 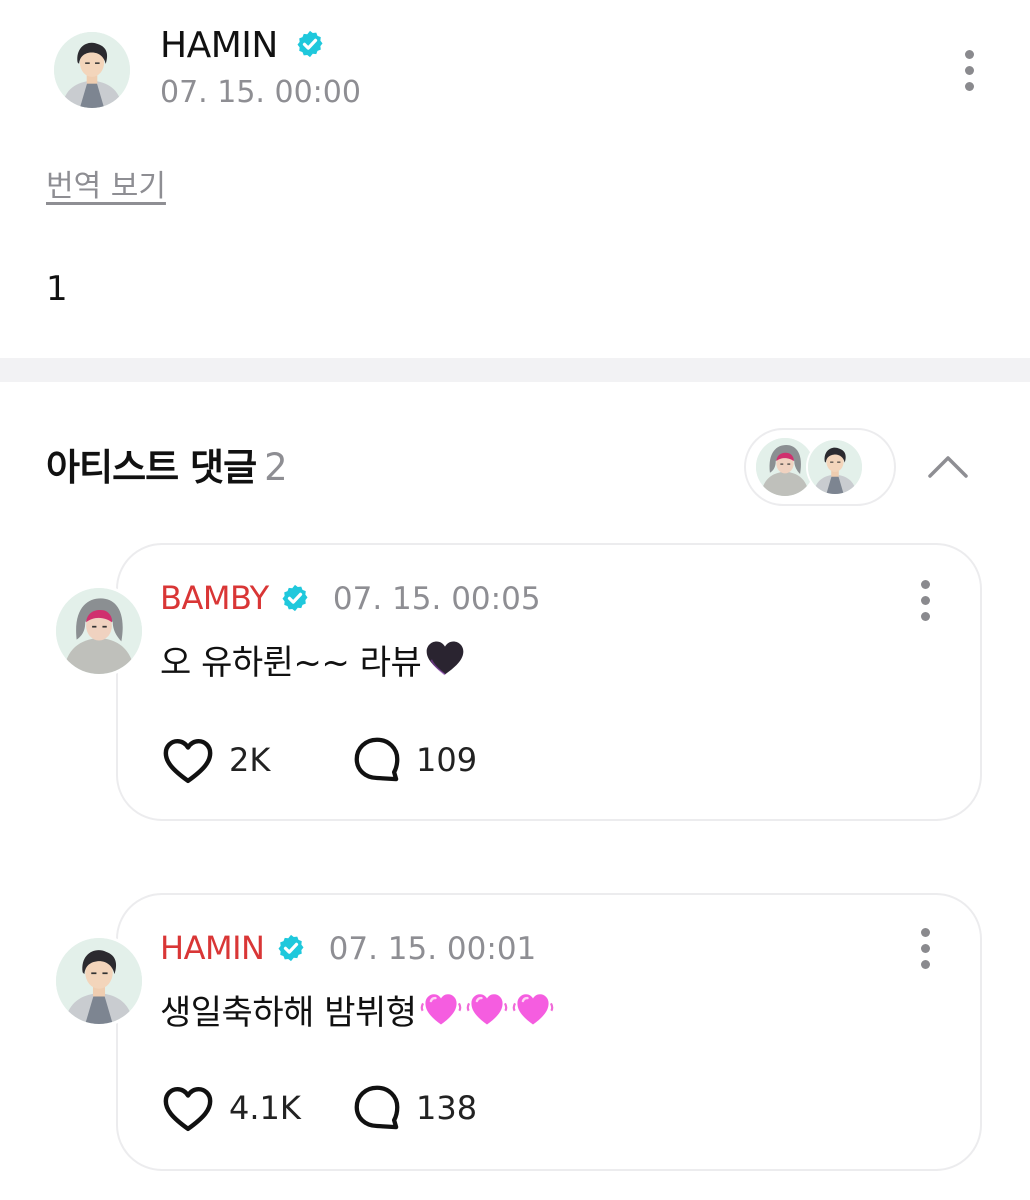 What do you see at coordinates (835, 467) in the screenshot?
I see `hamin-mini-avatar` at bounding box center [835, 467].